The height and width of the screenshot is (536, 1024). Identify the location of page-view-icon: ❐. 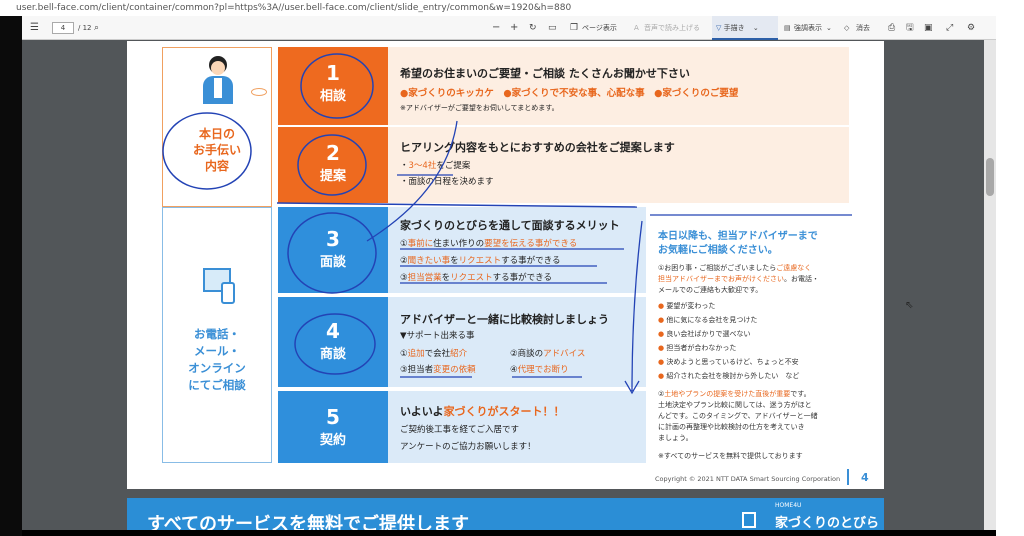
(574, 28).